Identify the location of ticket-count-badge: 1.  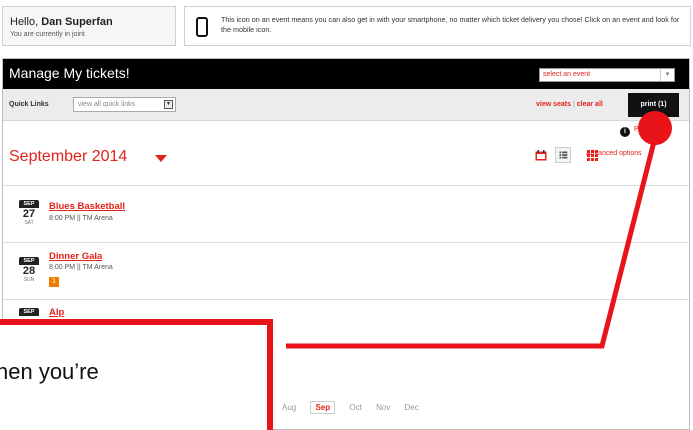
(54, 282).